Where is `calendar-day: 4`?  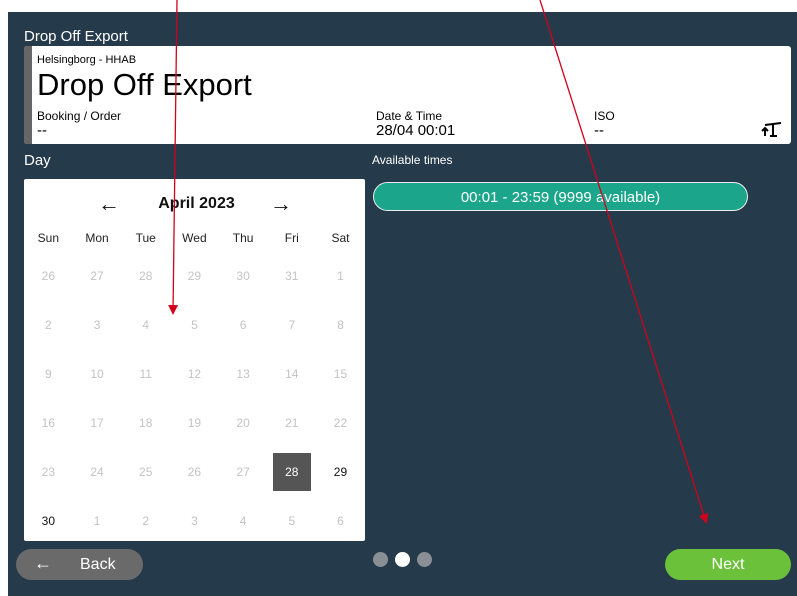 calendar-day: 4 is located at coordinates (243, 520).